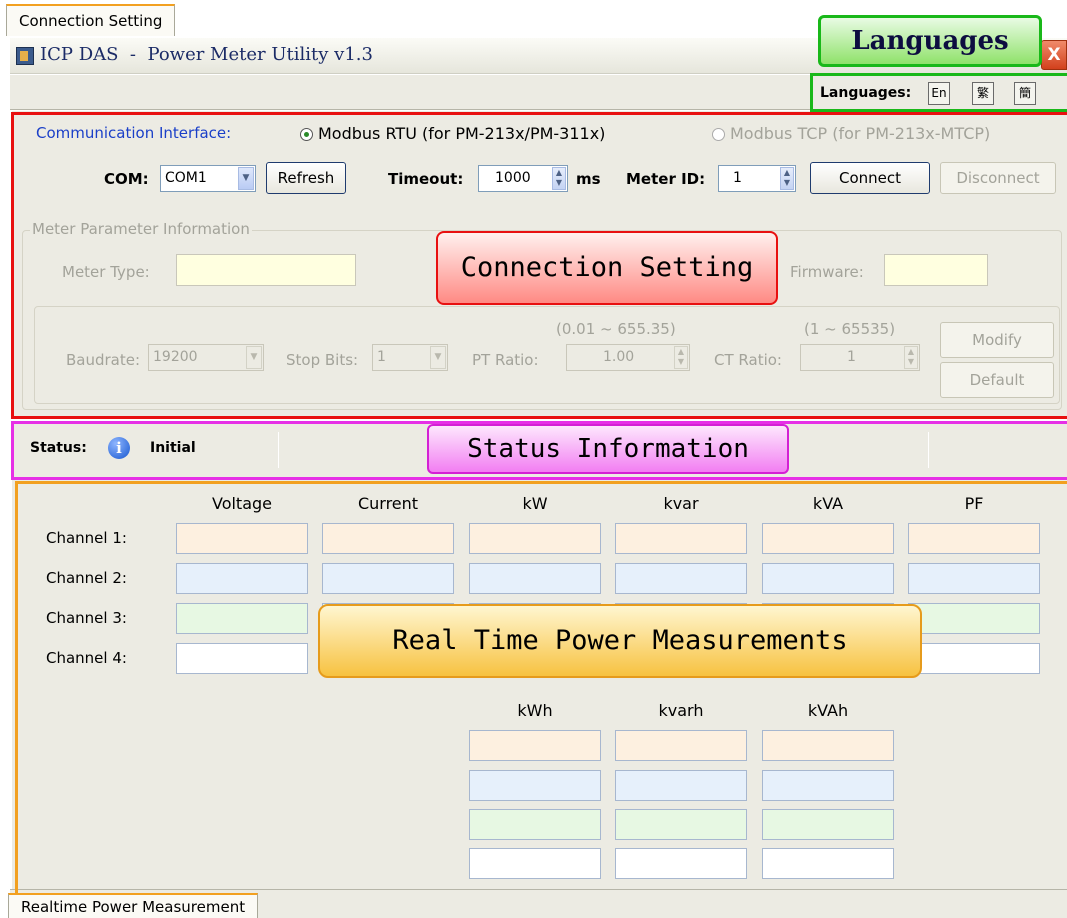 The width and height of the screenshot is (1067, 918). What do you see at coordinates (173, 448) in the screenshot?
I see `status-value: Initial` at bounding box center [173, 448].